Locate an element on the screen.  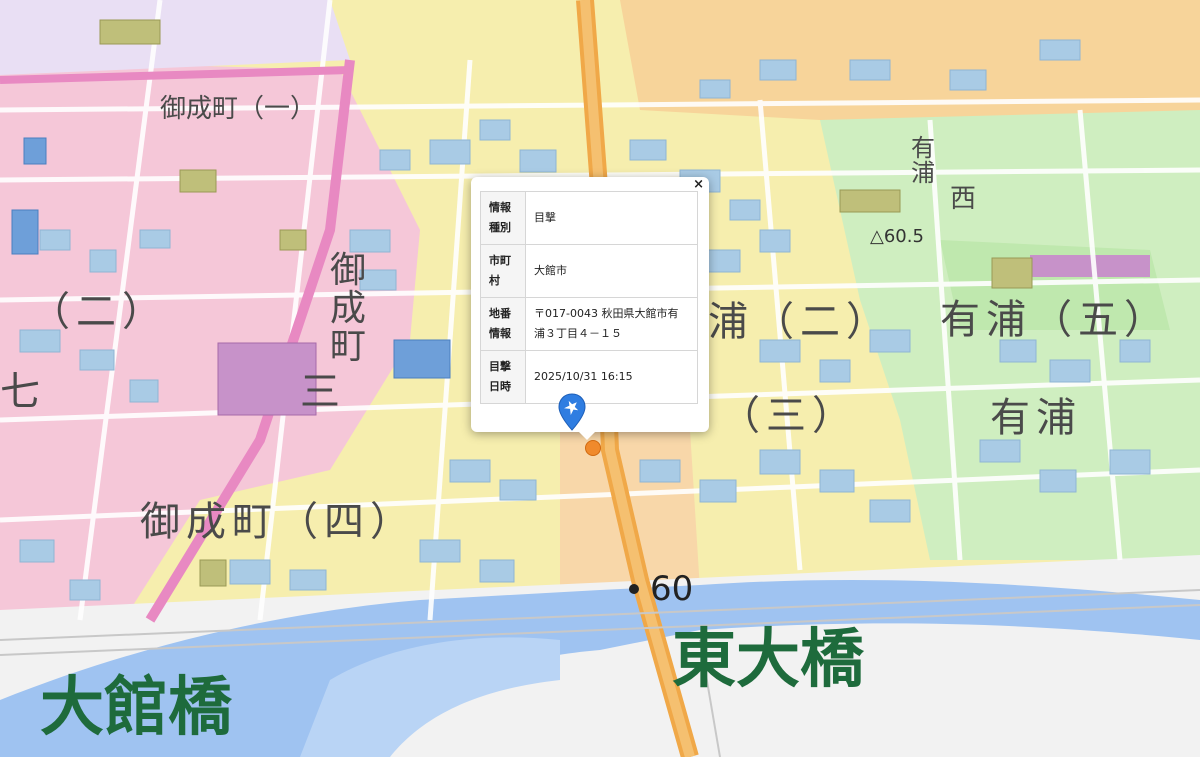
map-label-spot-height: △60.5 is located at coordinates (897, 236).